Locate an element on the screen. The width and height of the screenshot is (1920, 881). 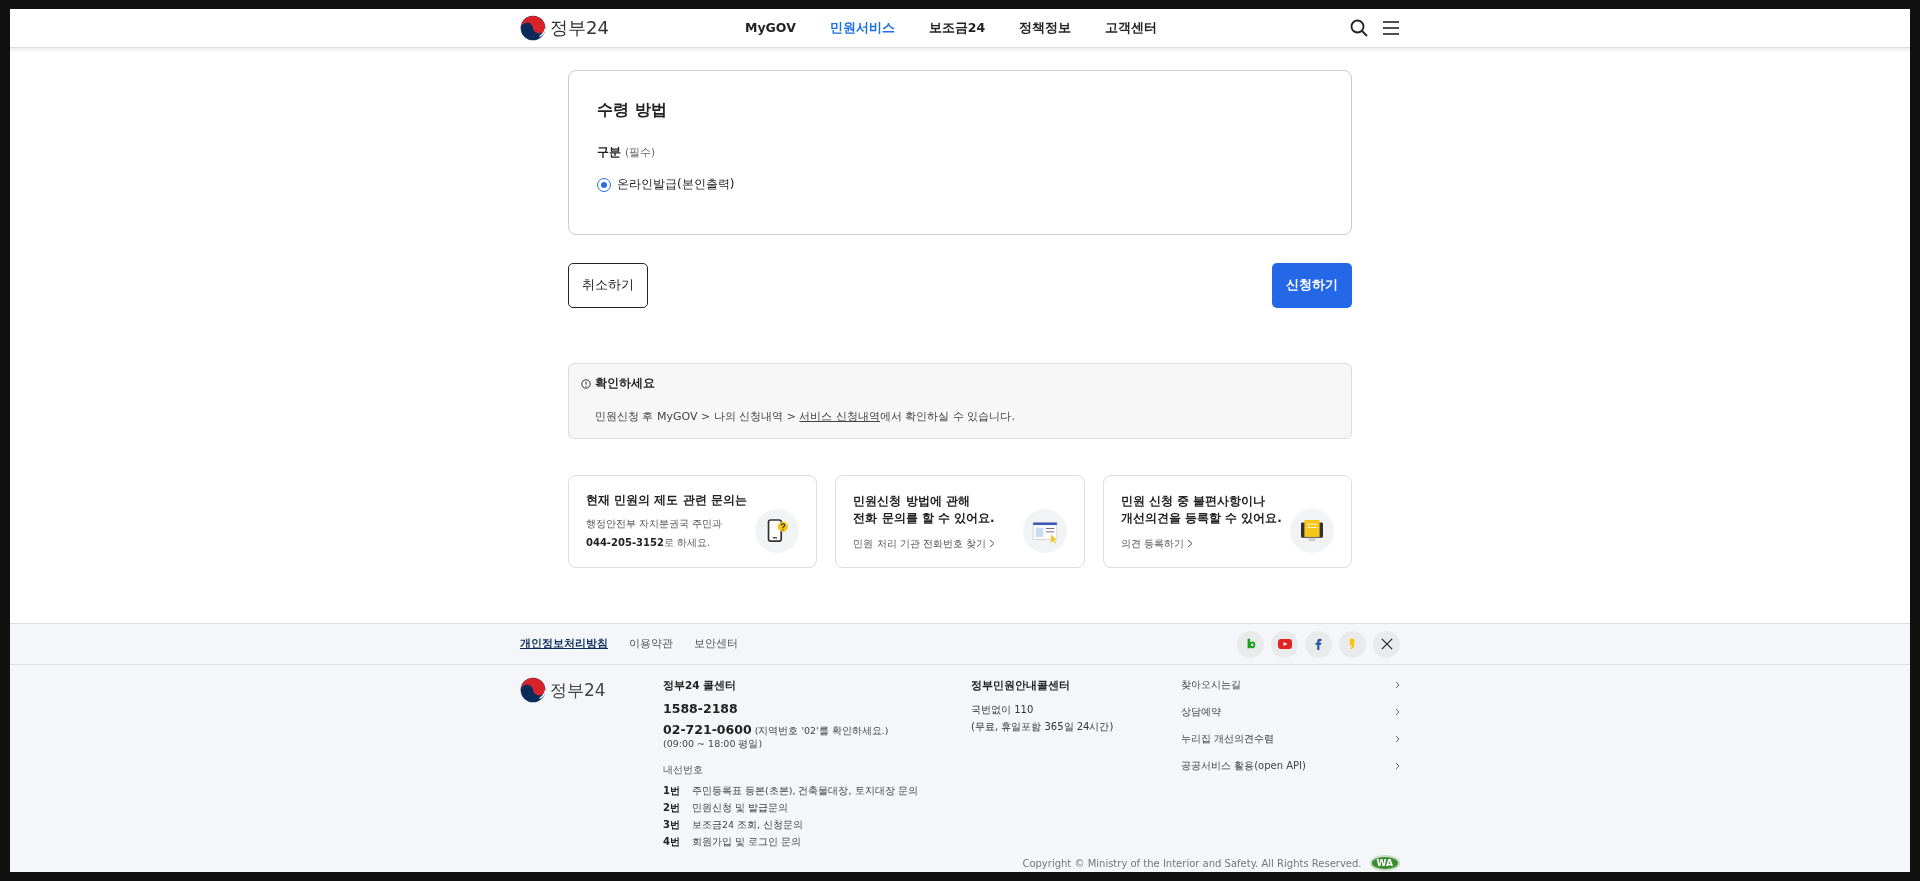
nav-link: 민원서비스 is located at coordinates (862, 28).